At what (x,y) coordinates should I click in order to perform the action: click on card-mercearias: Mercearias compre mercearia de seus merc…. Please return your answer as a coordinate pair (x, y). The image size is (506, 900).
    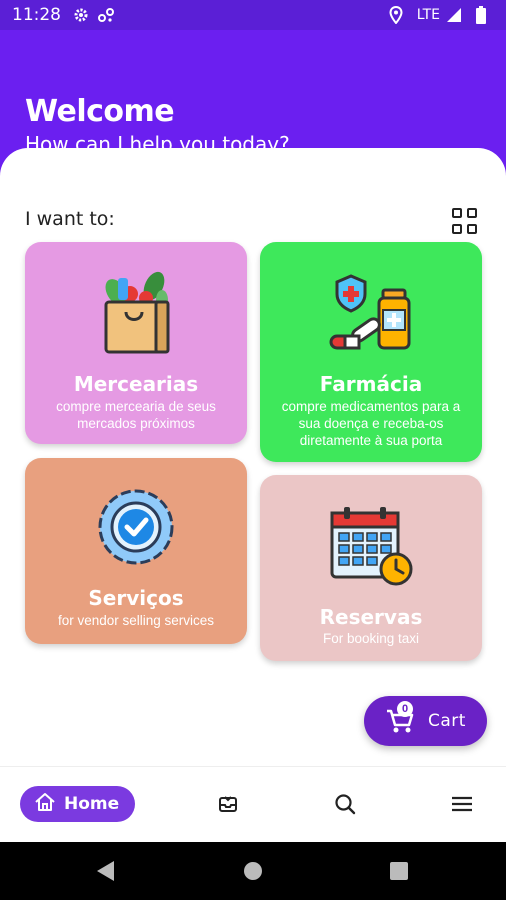
    Looking at the image, I should click on (136, 343).